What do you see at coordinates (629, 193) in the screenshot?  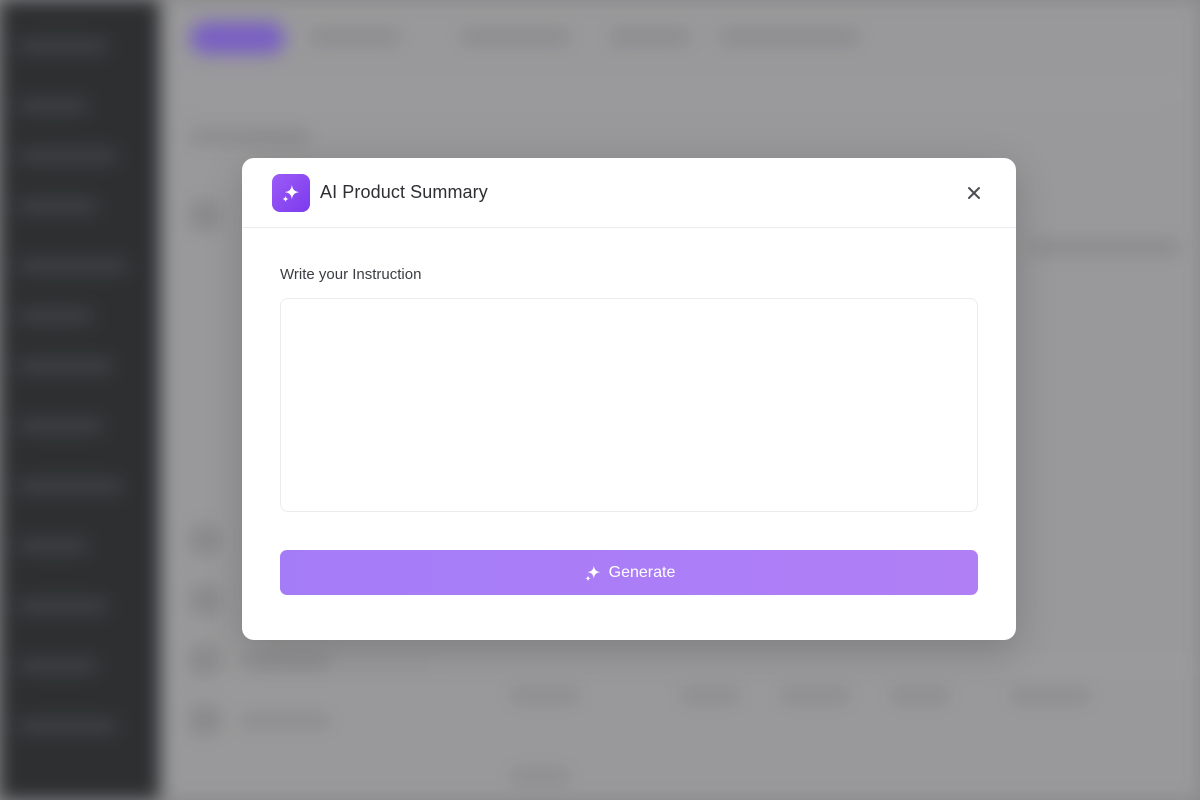 I see `dialog-header: AI Product Summary` at bounding box center [629, 193].